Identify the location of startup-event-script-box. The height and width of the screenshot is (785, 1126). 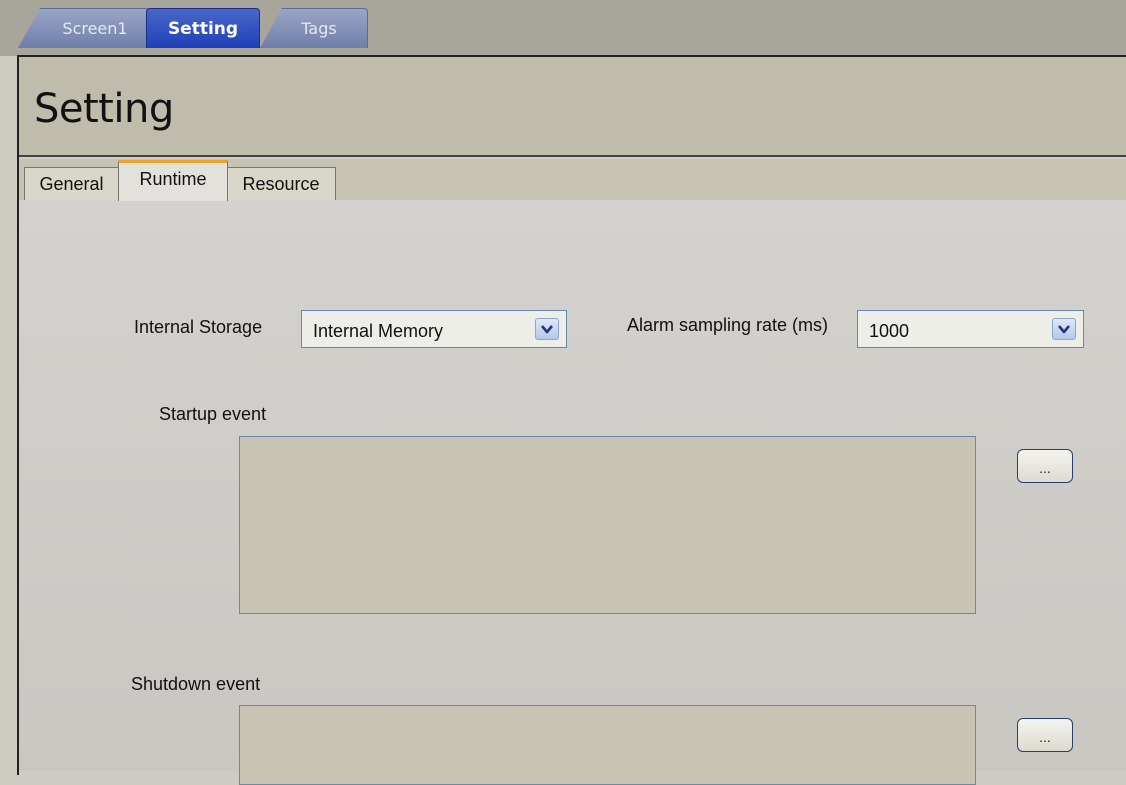
(607, 525).